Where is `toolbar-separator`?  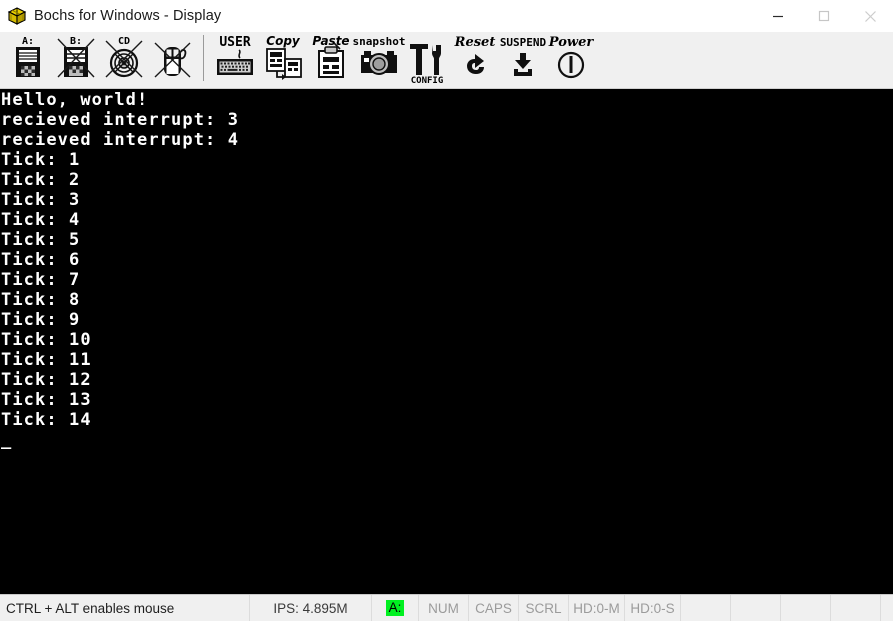
toolbar-separator is located at coordinates (203, 58).